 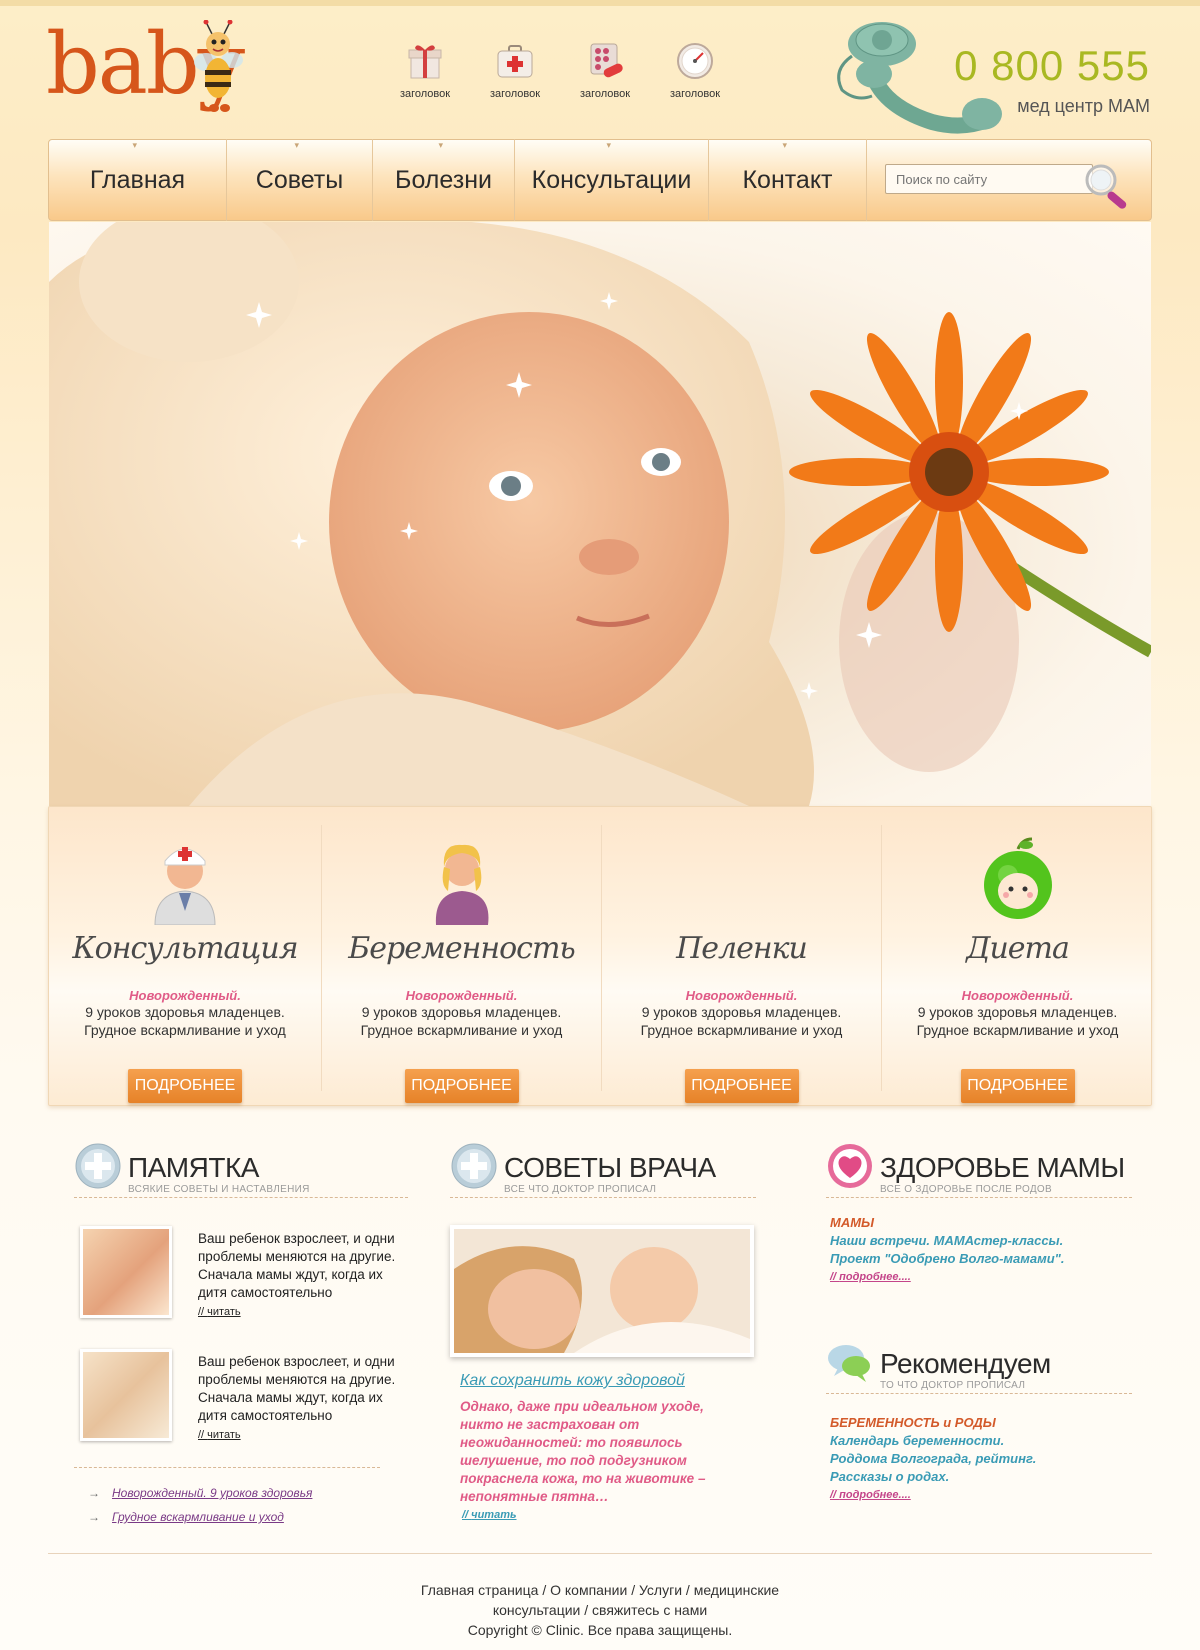 I want to click on section-heading: СОВЕТЫ ВРАЧА ВСЕ ЧТО ДОКТОР ПРОПИСАЛ, so click(x=603, y=1170).